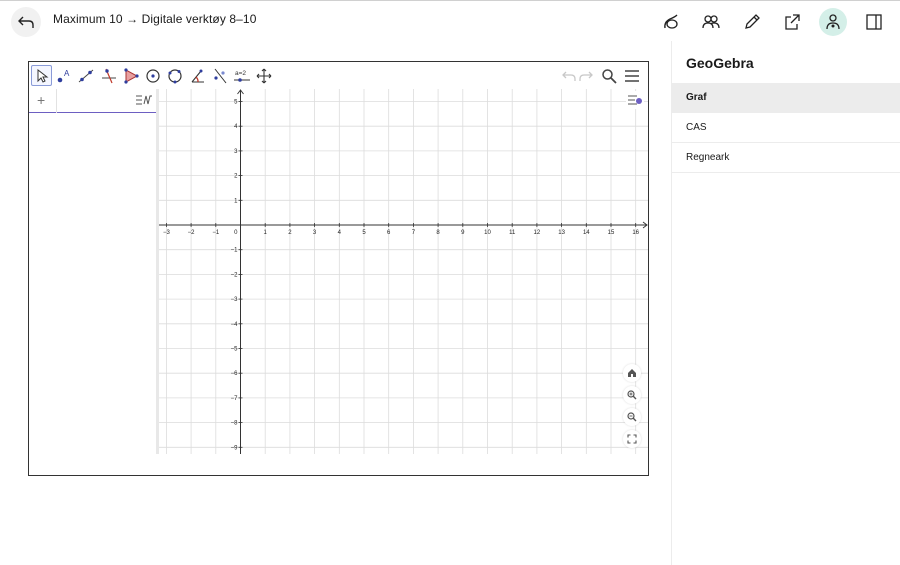 The image size is (900, 565). I want to click on move-graphics-view-tool-icon, so click(263, 75).